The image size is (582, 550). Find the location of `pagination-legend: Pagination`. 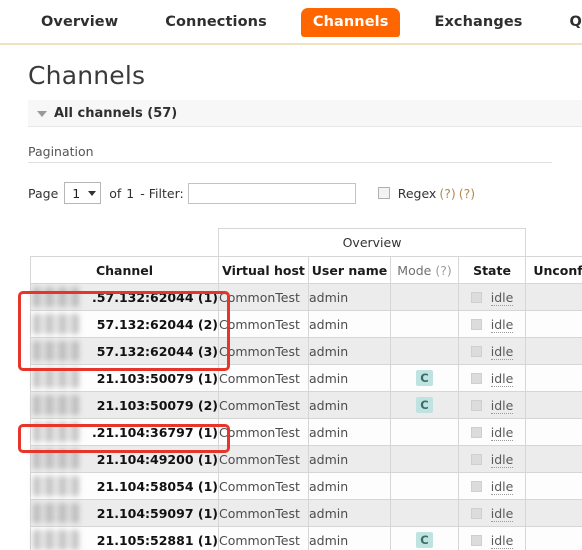

pagination-legend: Pagination is located at coordinates (61, 151).